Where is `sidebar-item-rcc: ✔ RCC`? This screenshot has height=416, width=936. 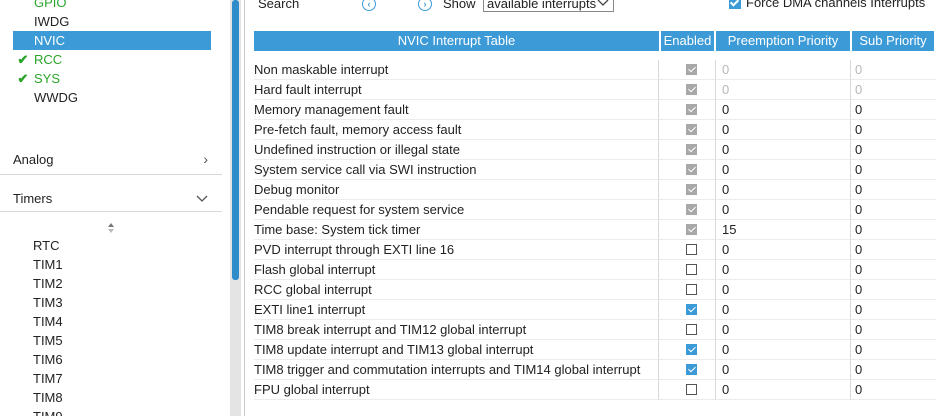 sidebar-item-rcc: ✔ RCC is located at coordinates (112, 59).